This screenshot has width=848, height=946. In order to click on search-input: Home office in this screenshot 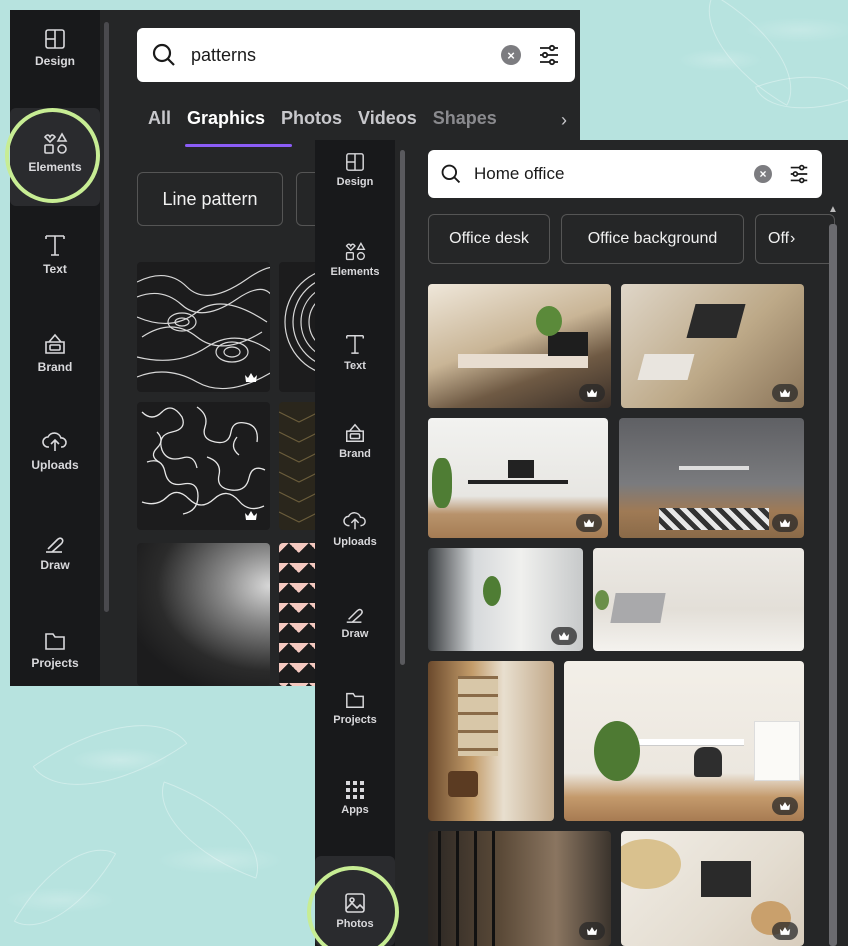, I will do `click(614, 174)`.